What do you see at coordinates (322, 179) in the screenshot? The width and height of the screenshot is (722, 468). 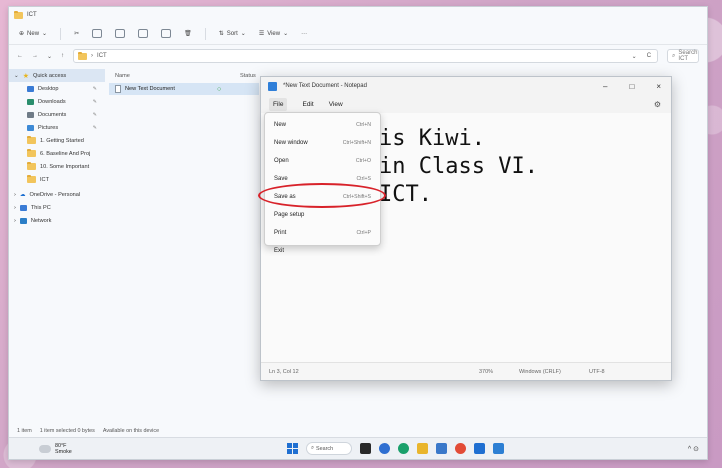 I see `menu-item-save: Save Ctrl+S` at bounding box center [322, 179].